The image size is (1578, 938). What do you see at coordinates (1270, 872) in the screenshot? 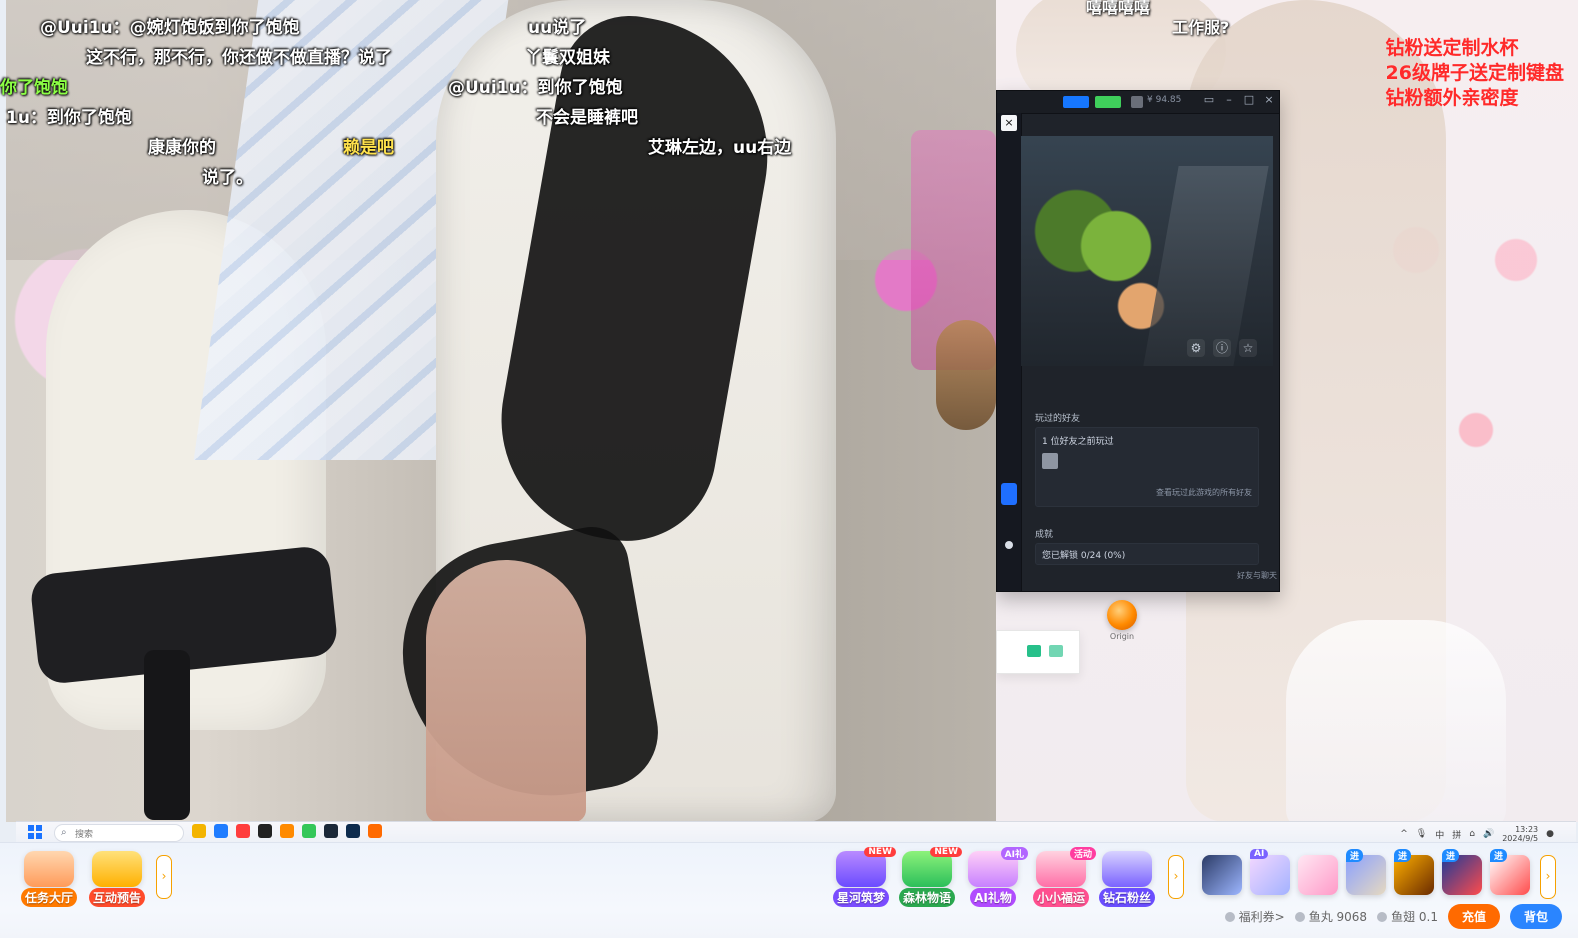
I see `gift-tile: AI` at bounding box center [1270, 872].